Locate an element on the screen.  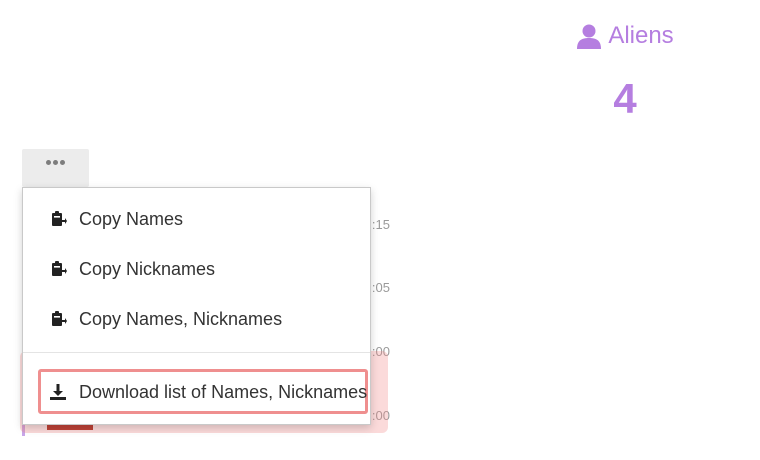
menu-item-copy-names-nicknames: Copy Names, Nicknames is located at coordinates (196, 319).